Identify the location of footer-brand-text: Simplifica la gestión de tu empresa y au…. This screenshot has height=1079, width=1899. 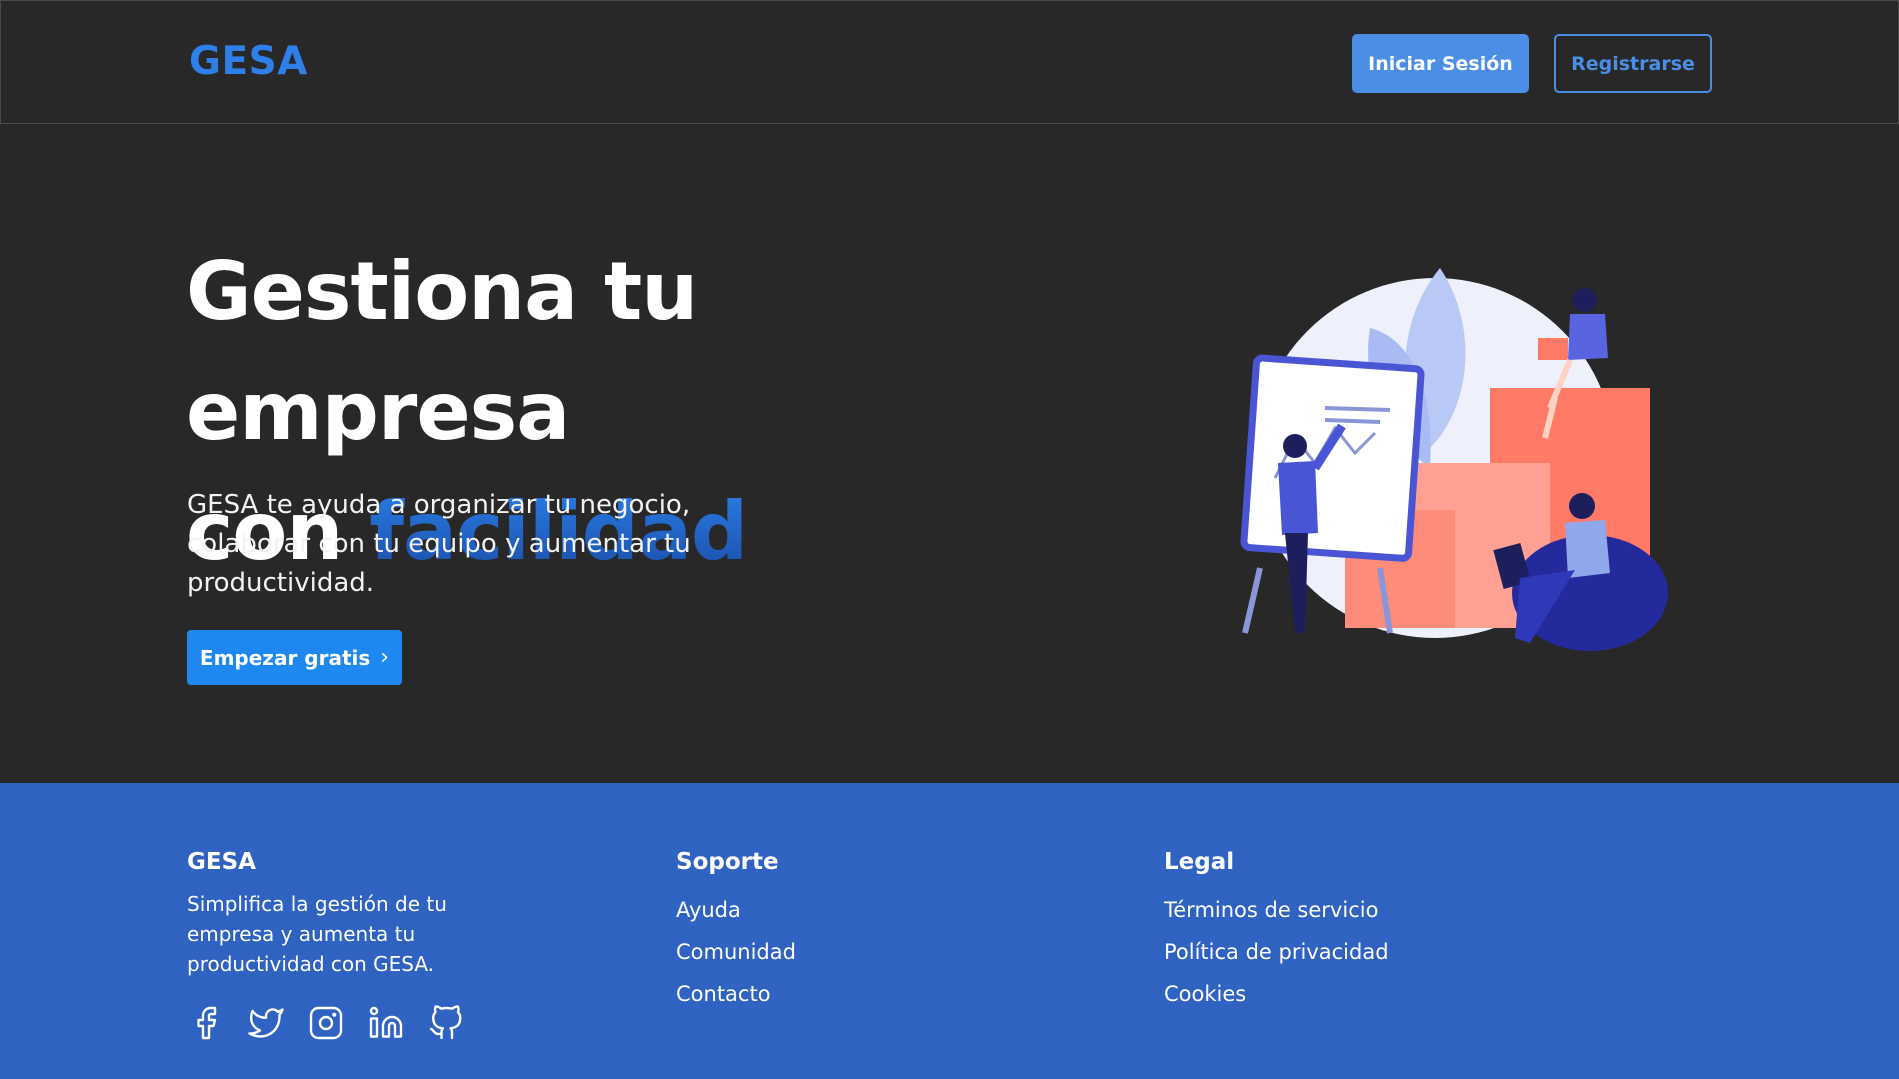
(317, 934).